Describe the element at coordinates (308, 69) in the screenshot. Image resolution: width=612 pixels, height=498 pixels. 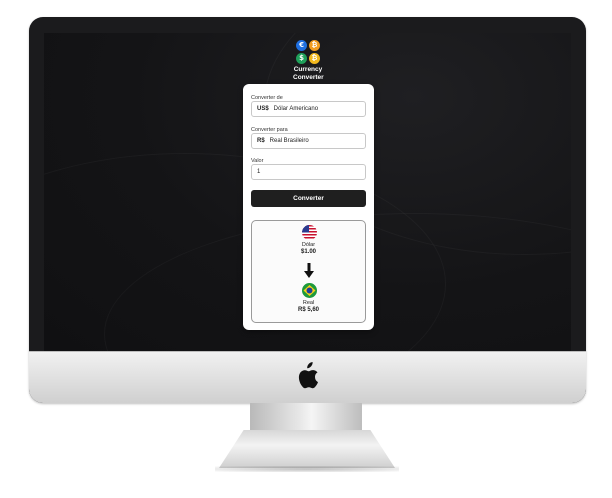
I see `app-name-line1: Currency` at that location.